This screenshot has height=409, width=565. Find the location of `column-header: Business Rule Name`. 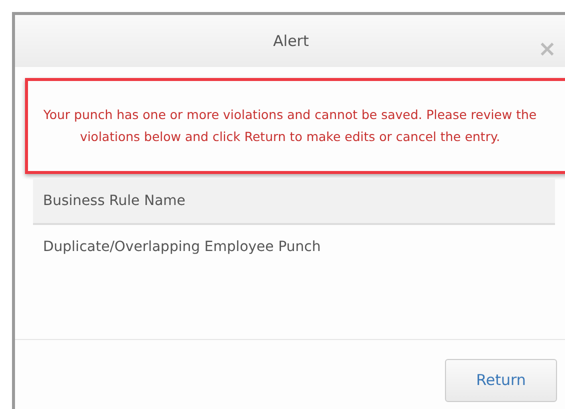

column-header: Business Rule Name is located at coordinates (294, 202).